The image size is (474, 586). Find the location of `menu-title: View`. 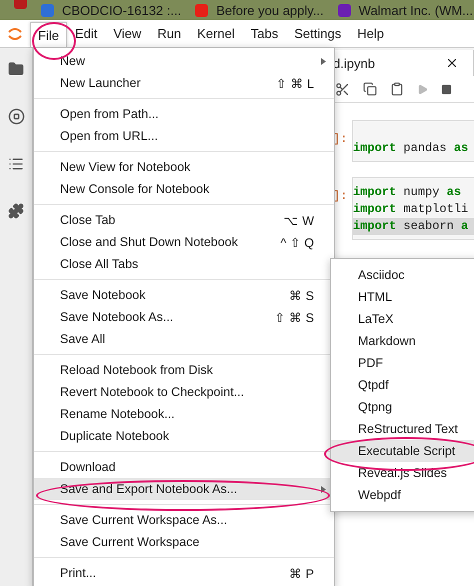

menu-title: View is located at coordinates (127, 33).